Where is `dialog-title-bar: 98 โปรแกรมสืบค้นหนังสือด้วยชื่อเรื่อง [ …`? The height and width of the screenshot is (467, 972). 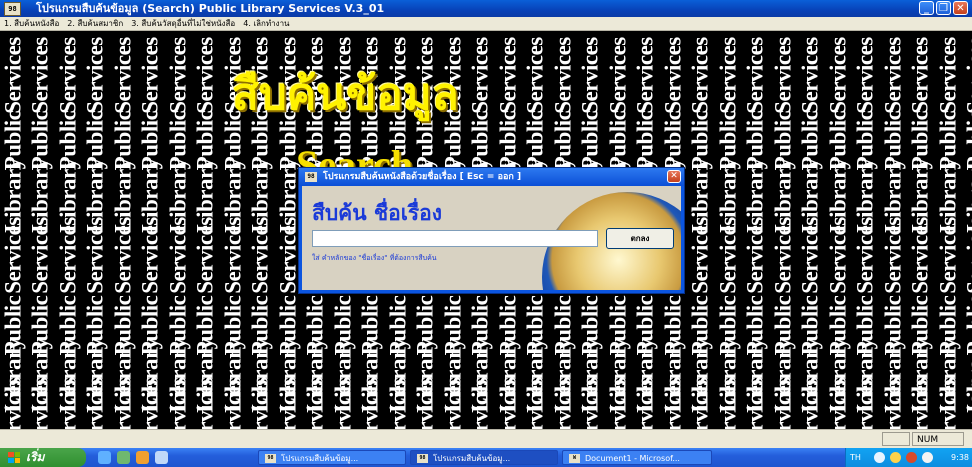
dialog-title-bar: 98 โปรแกรมสืบค้นหนังสือด้วยชื่อเรื่อง [ … is located at coordinates (491, 177).